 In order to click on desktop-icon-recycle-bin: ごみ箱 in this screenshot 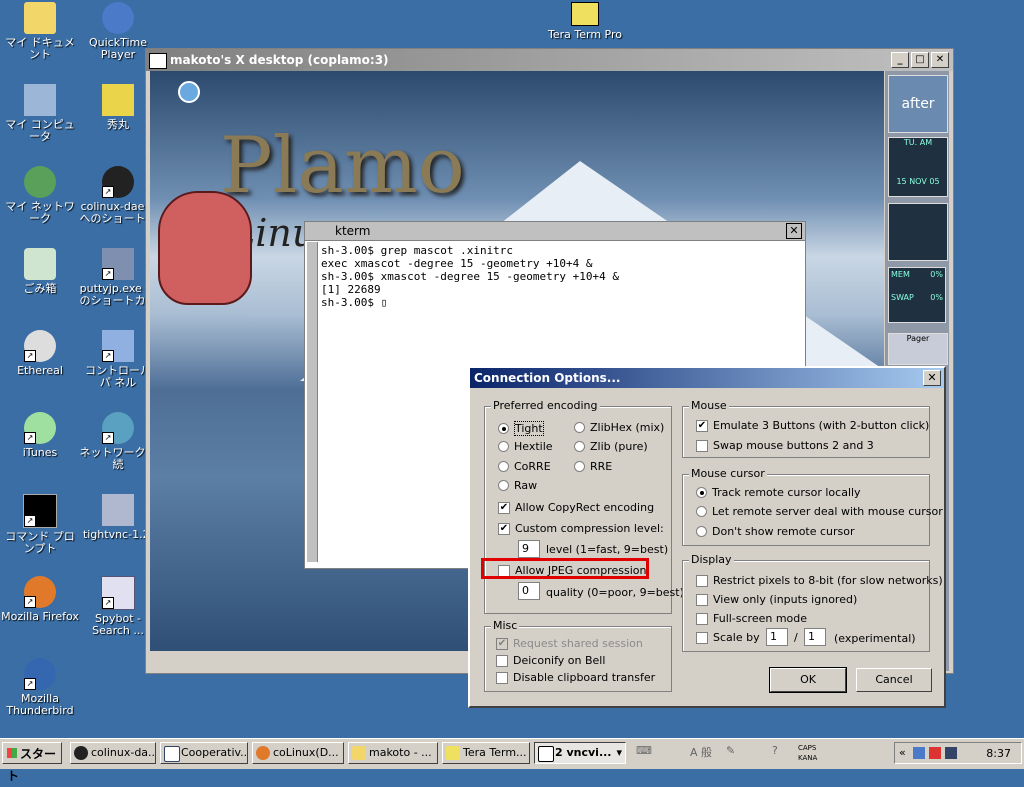, I will do `click(40, 271)`.